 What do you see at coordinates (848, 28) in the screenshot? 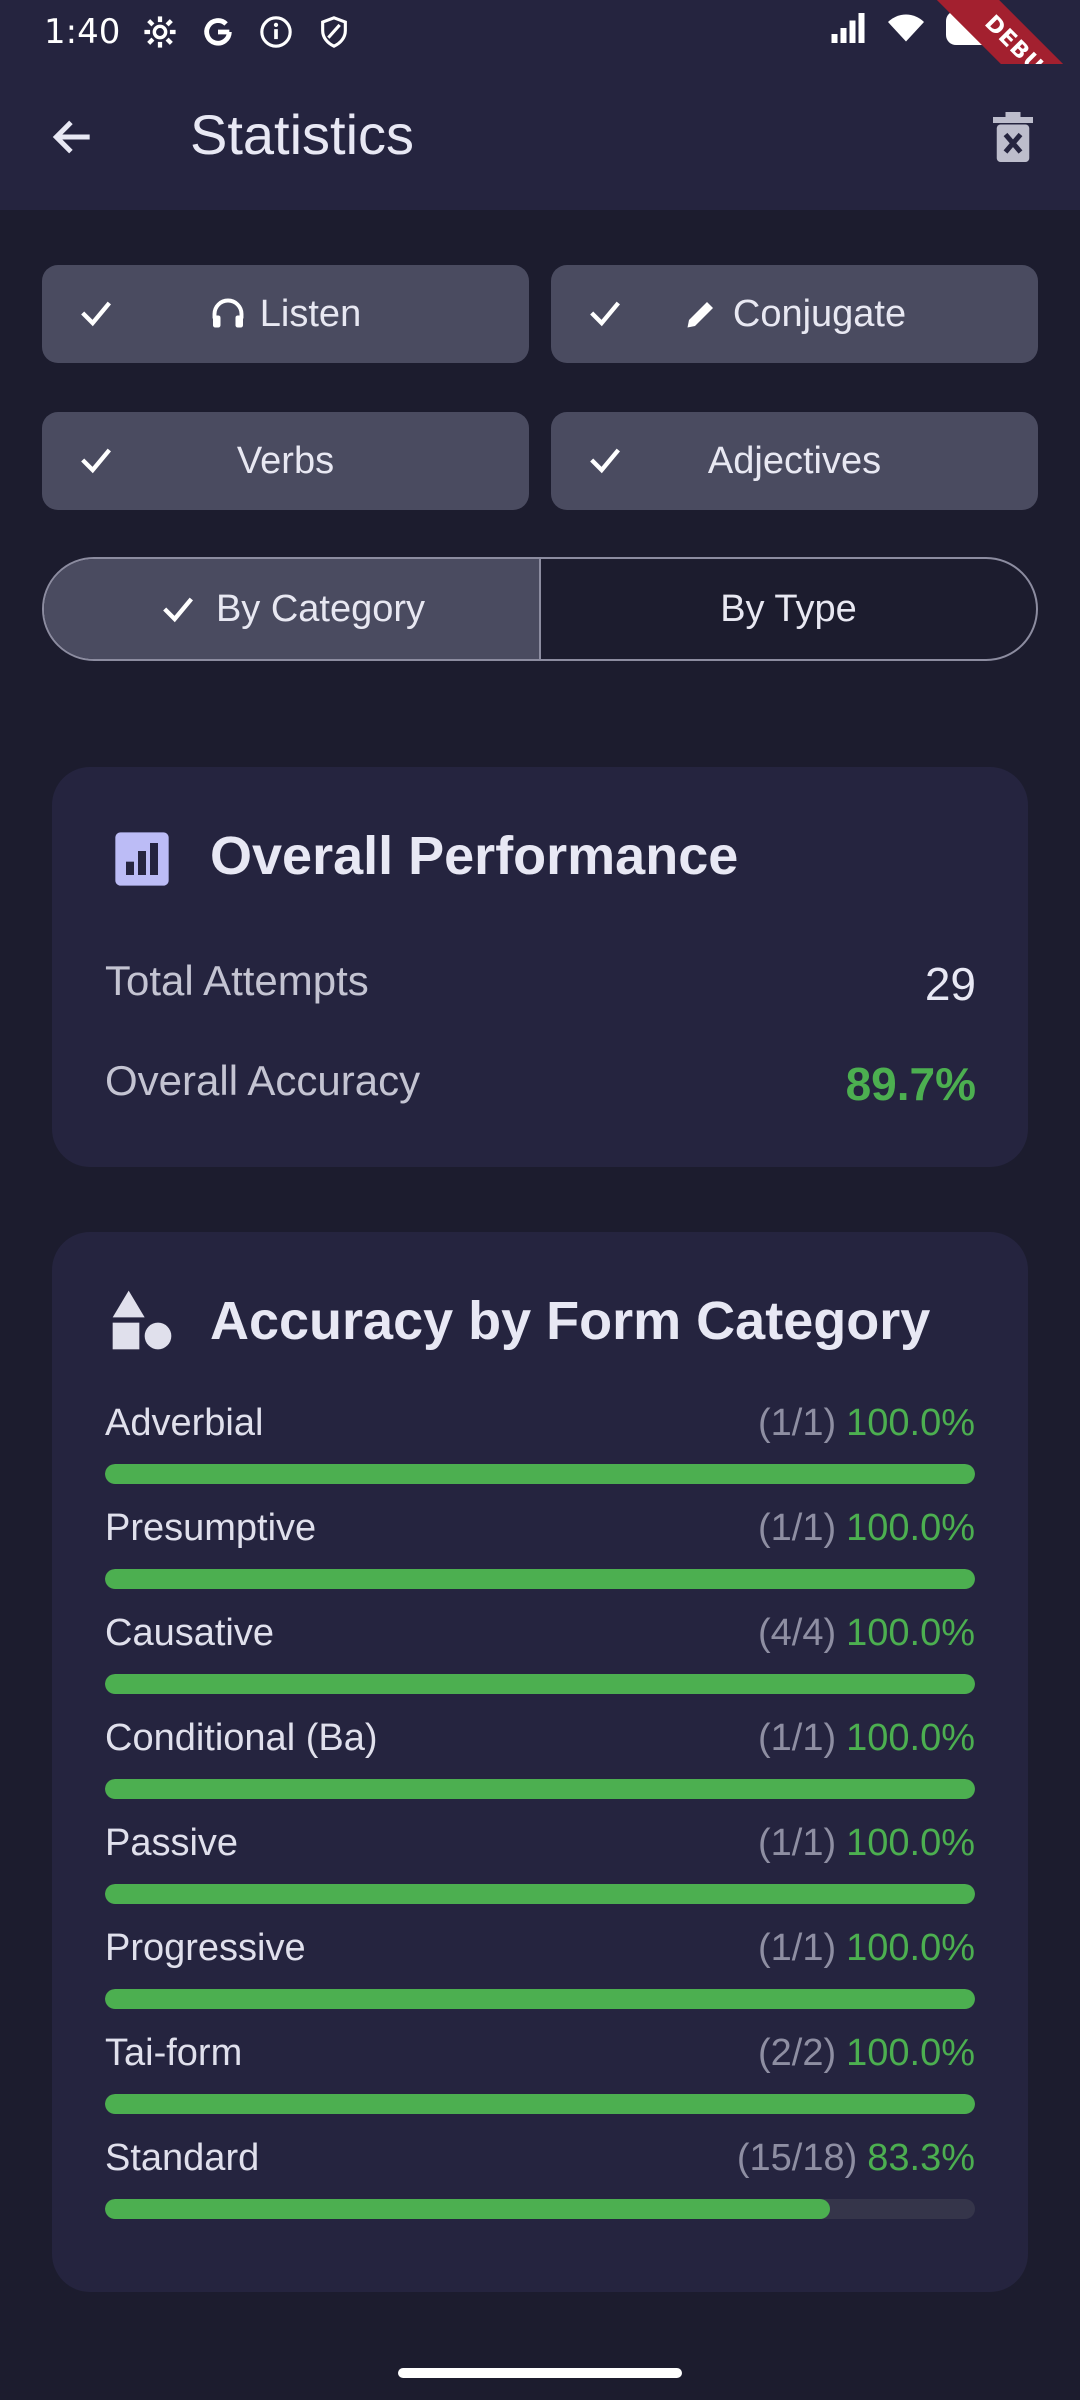
I see `signal-icon` at bounding box center [848, 28].